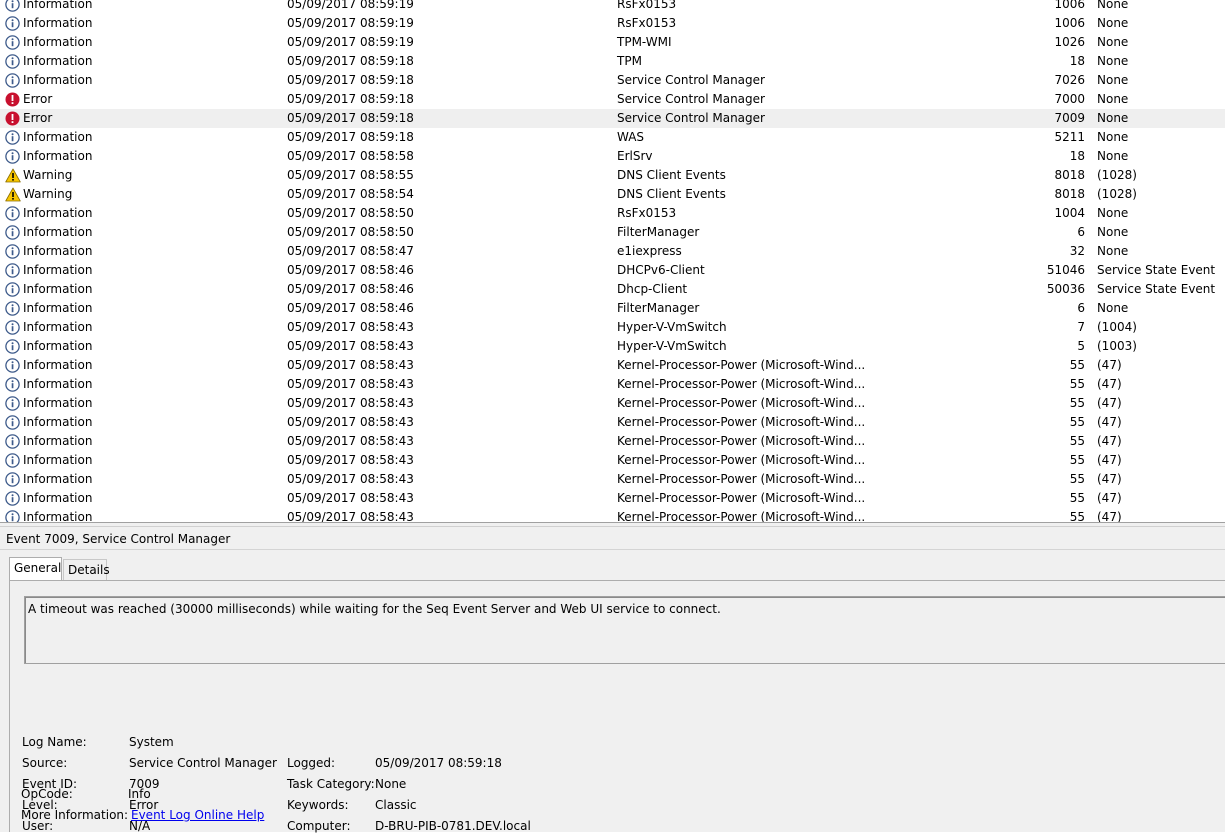 This screenshot has width=1225, height=834. Describe the element at coordinates (1069, 99) in the screenshot. I see `event-id-cell: 7000` at that location.